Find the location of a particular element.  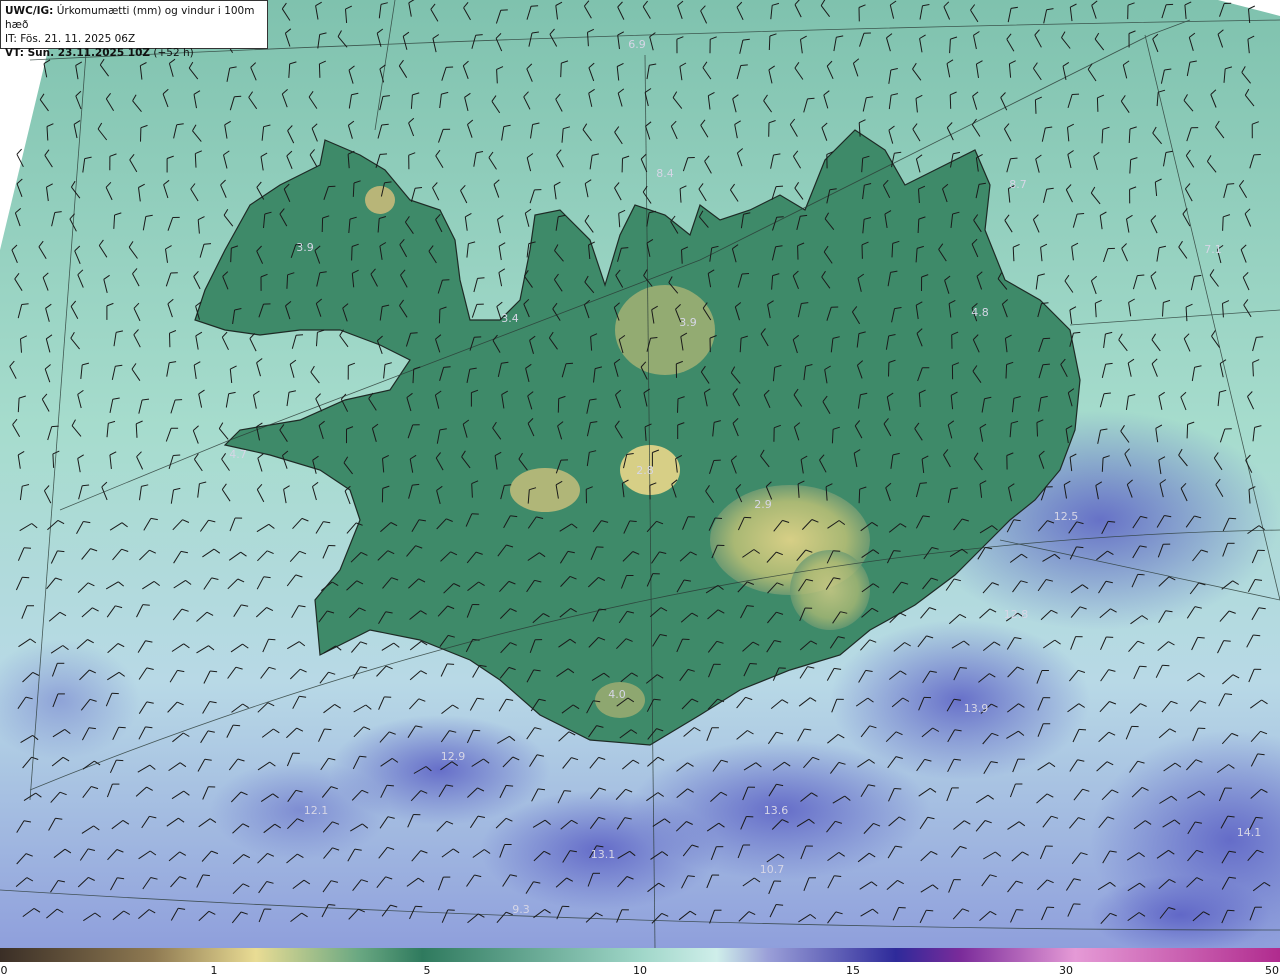

value-label: 12.8 is located at coordinates (1016, 614).